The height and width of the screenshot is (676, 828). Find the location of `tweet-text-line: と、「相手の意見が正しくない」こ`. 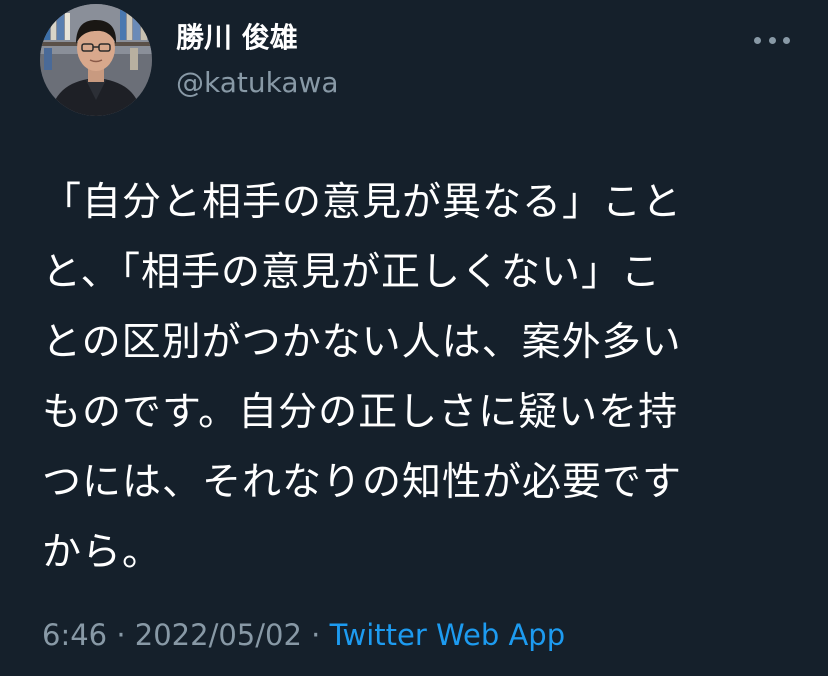

tweet-text-line: と、「相手の意見が正しくない」こ is located at coordinates (351, 272).